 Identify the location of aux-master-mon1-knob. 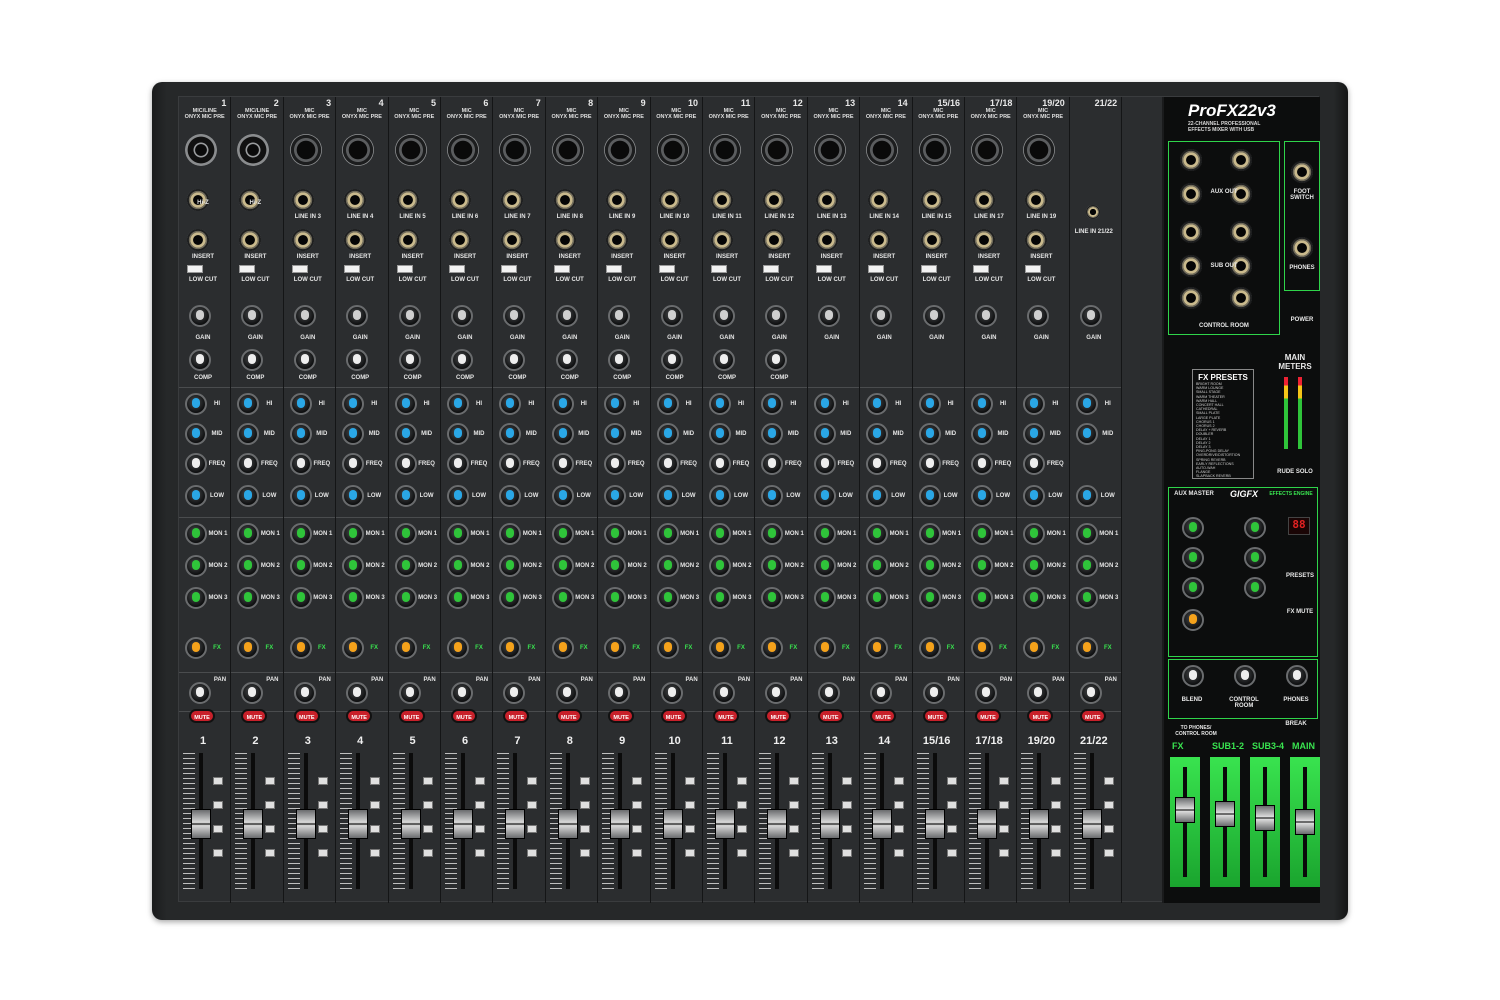
(1193, 528).